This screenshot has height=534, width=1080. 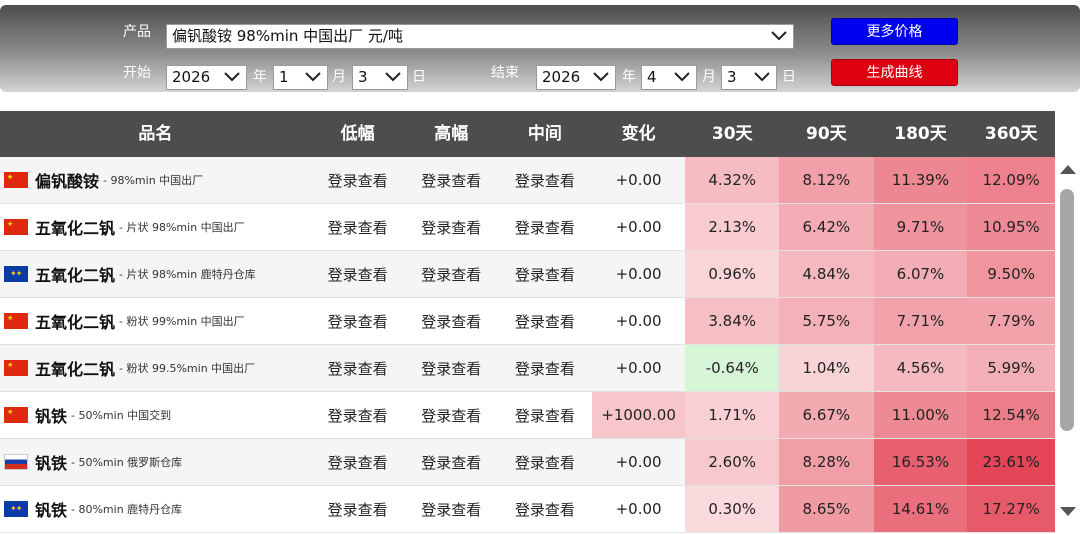 What do you see at coordinates (1011, 180) in the screenshot?
I see `change-360d: 12.09%` at bounding box center [1011, 180].